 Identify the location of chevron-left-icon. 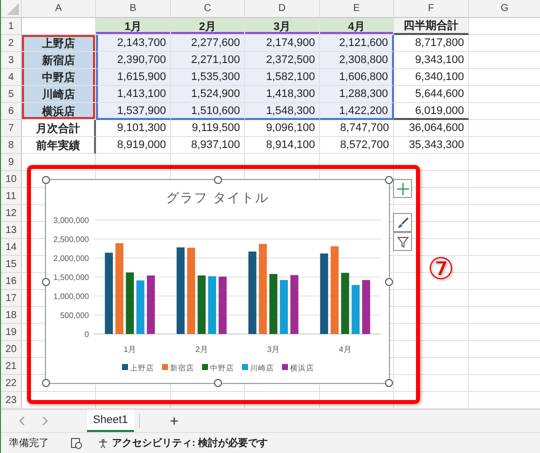
(22, 421).